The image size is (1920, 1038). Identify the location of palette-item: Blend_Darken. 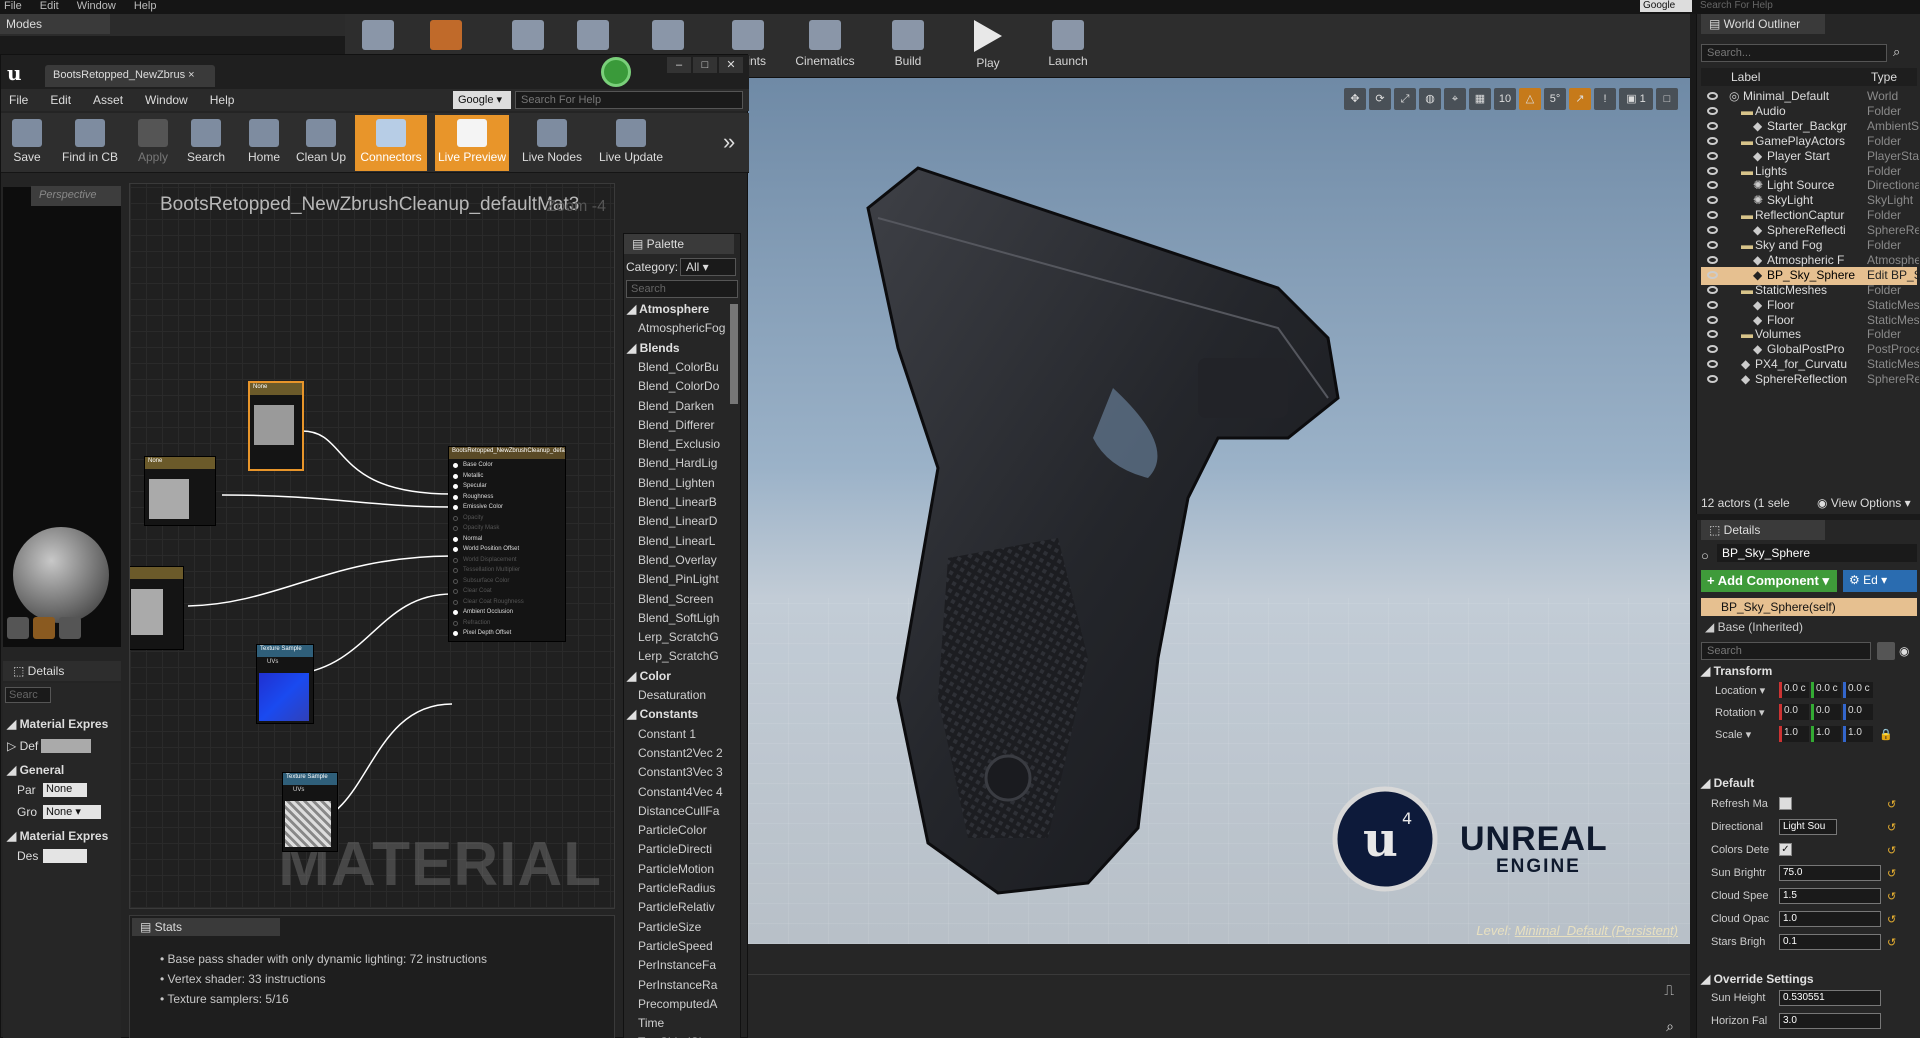
(686, 406).